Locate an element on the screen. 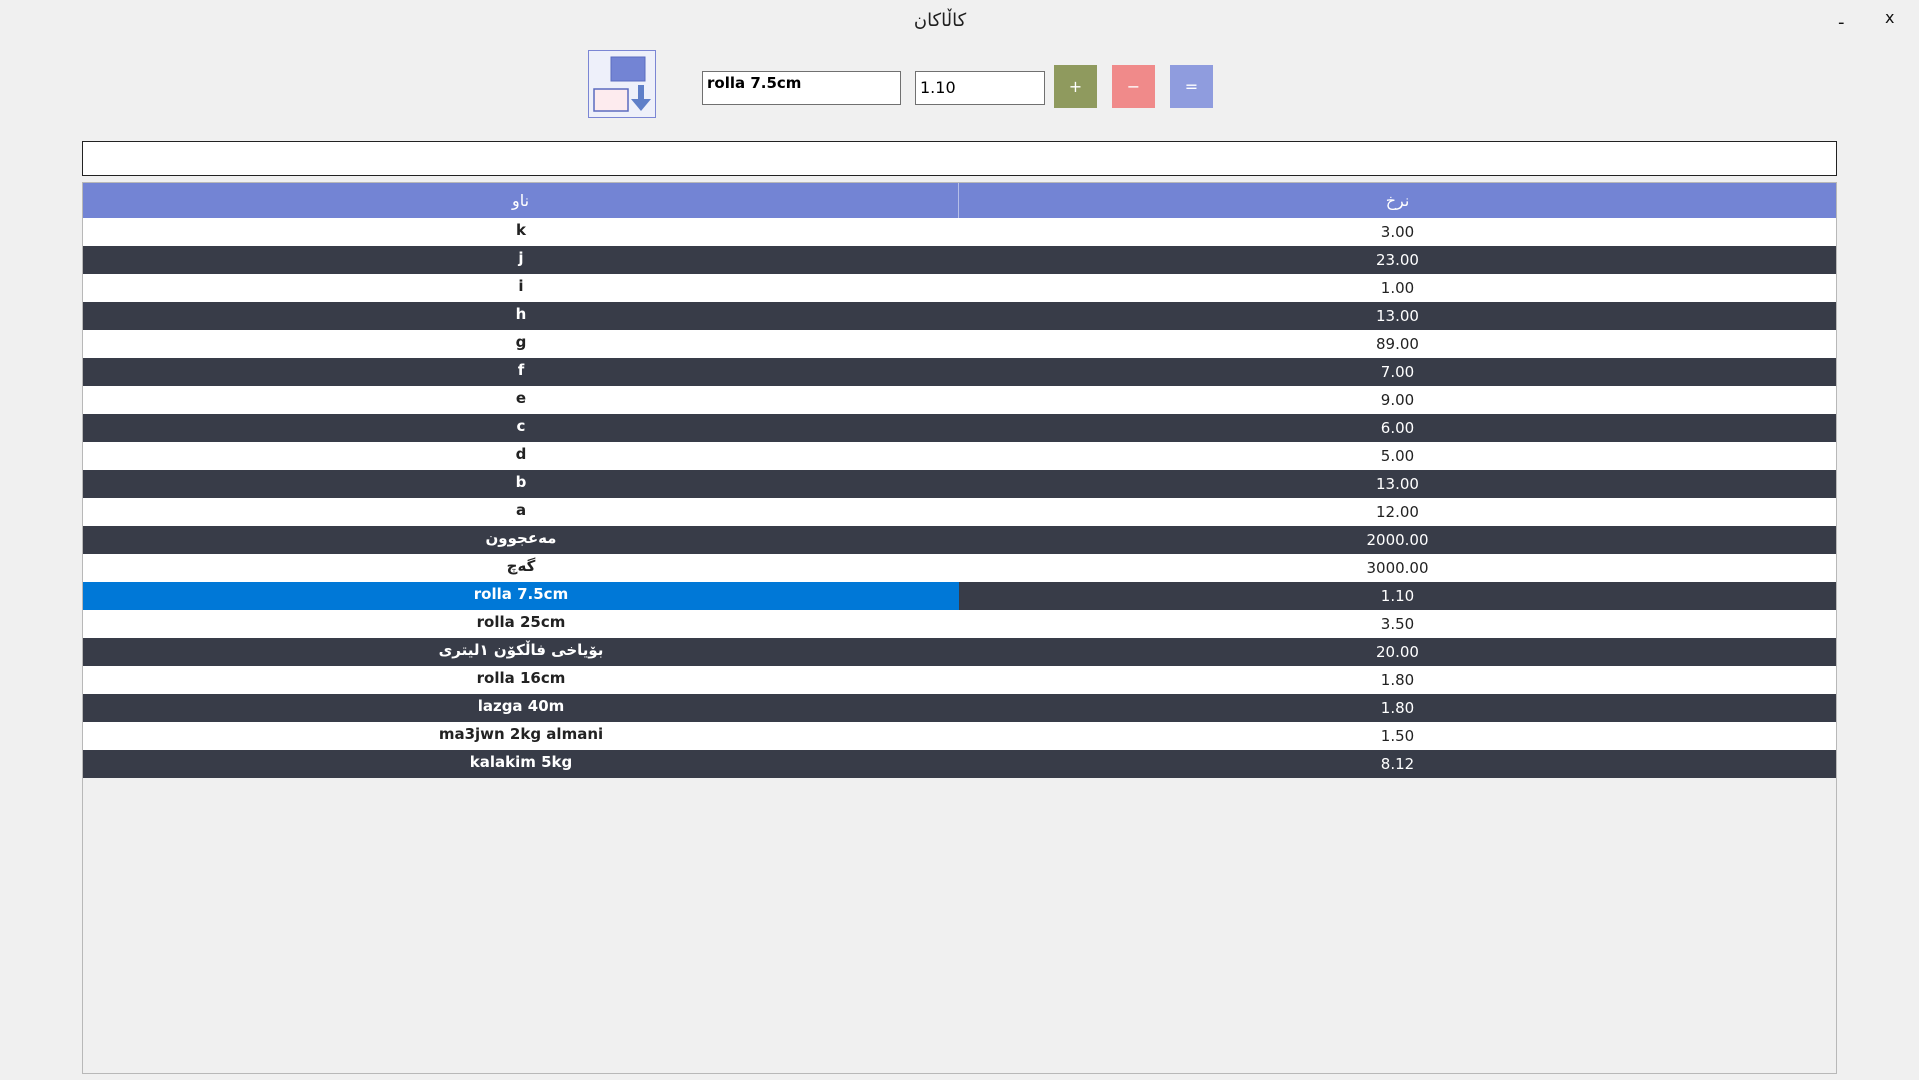 The width and height of the screenshot is (1919, 1080). cell-price: 23.00 is located at coordinates (1397, 260).